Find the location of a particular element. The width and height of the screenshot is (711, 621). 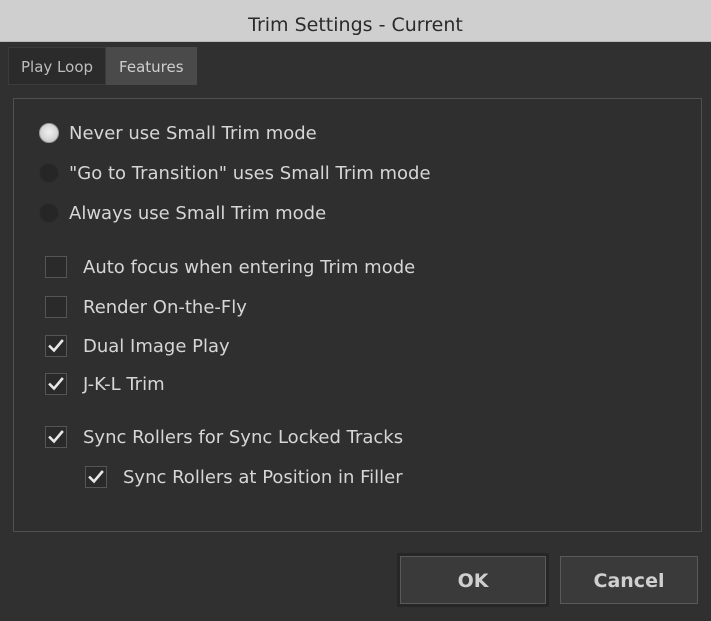

checkbox-label: J-K-L Trim is located at coordinates (124, 384).